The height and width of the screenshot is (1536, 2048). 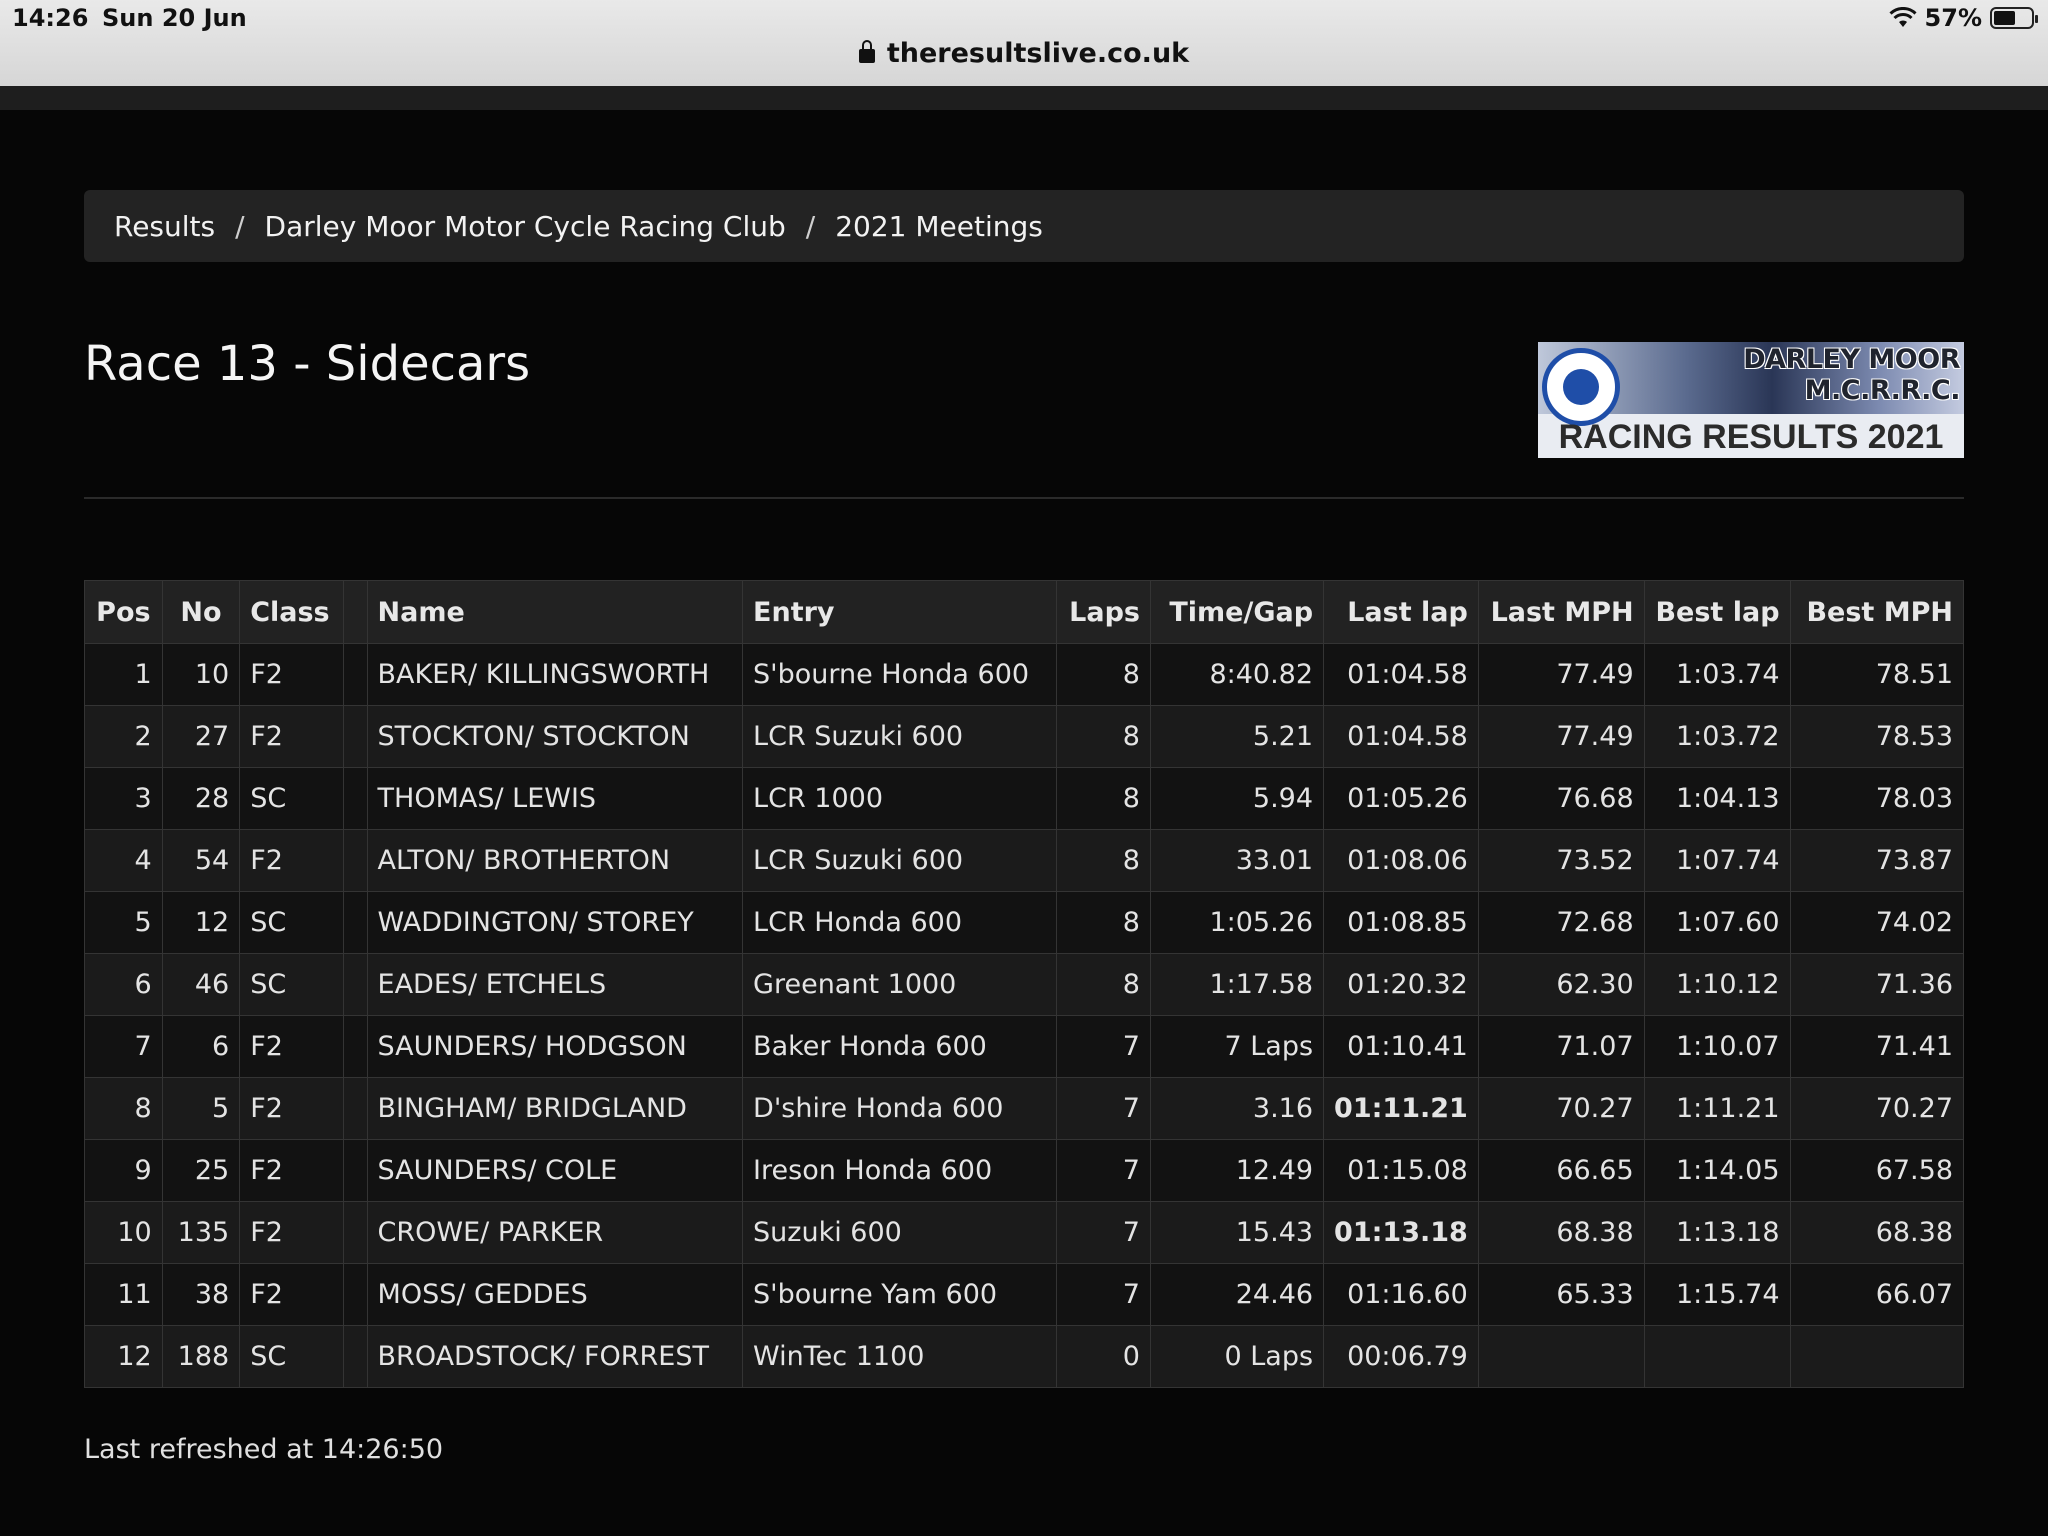 I want to click on best-lap-cell: 1:07.60, so click(x=1717, y=922).